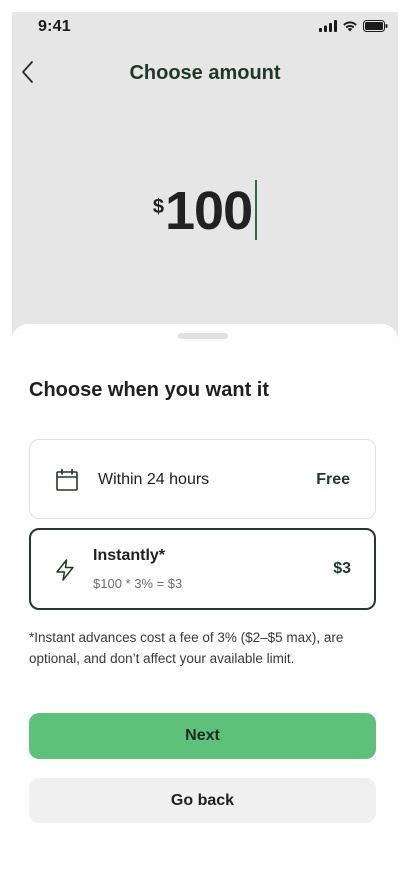 The width and height of the screenshot is (408, 876). Describe the element at coordinates (129, 555) in the screenshot. I see `option-label: Instantly*` at that location.